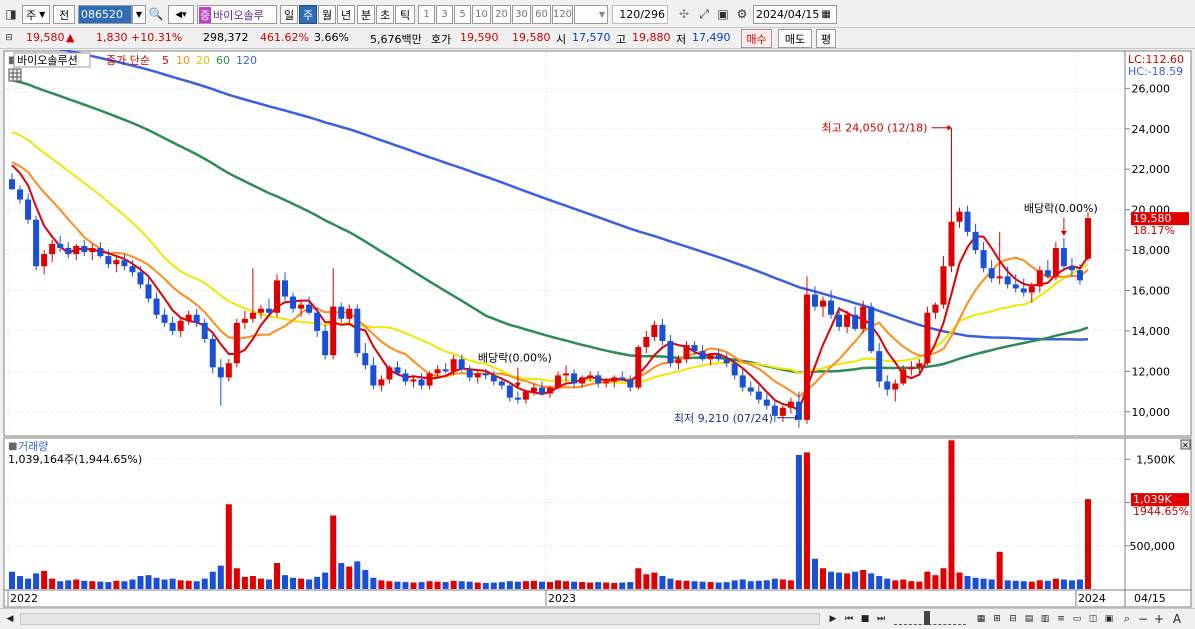 This screenshot has height=629, width=1195. Describe the element at coordinates (481, 14) in the screenshot. I see `interval-10: 10` at that location.